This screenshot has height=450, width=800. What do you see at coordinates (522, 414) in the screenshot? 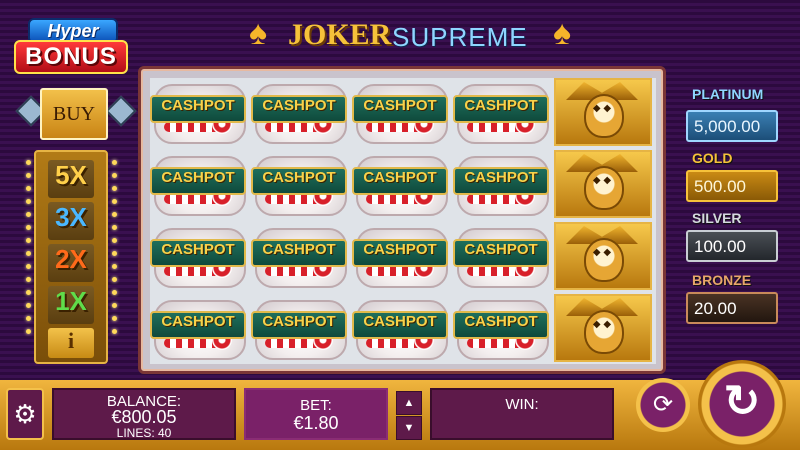
I see `win-panel: WIN:` at bounding box center [522, 414].